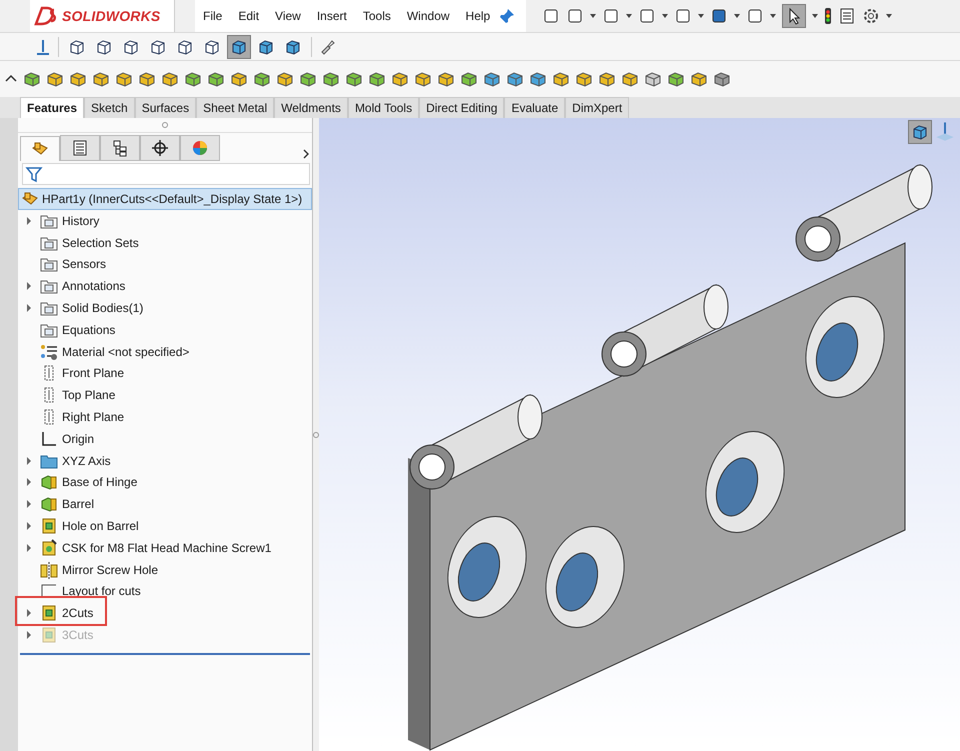  Describe the element at coordinates (86, 461) in the screenshot. I see `tree-item: XYZ Axis` at that location.